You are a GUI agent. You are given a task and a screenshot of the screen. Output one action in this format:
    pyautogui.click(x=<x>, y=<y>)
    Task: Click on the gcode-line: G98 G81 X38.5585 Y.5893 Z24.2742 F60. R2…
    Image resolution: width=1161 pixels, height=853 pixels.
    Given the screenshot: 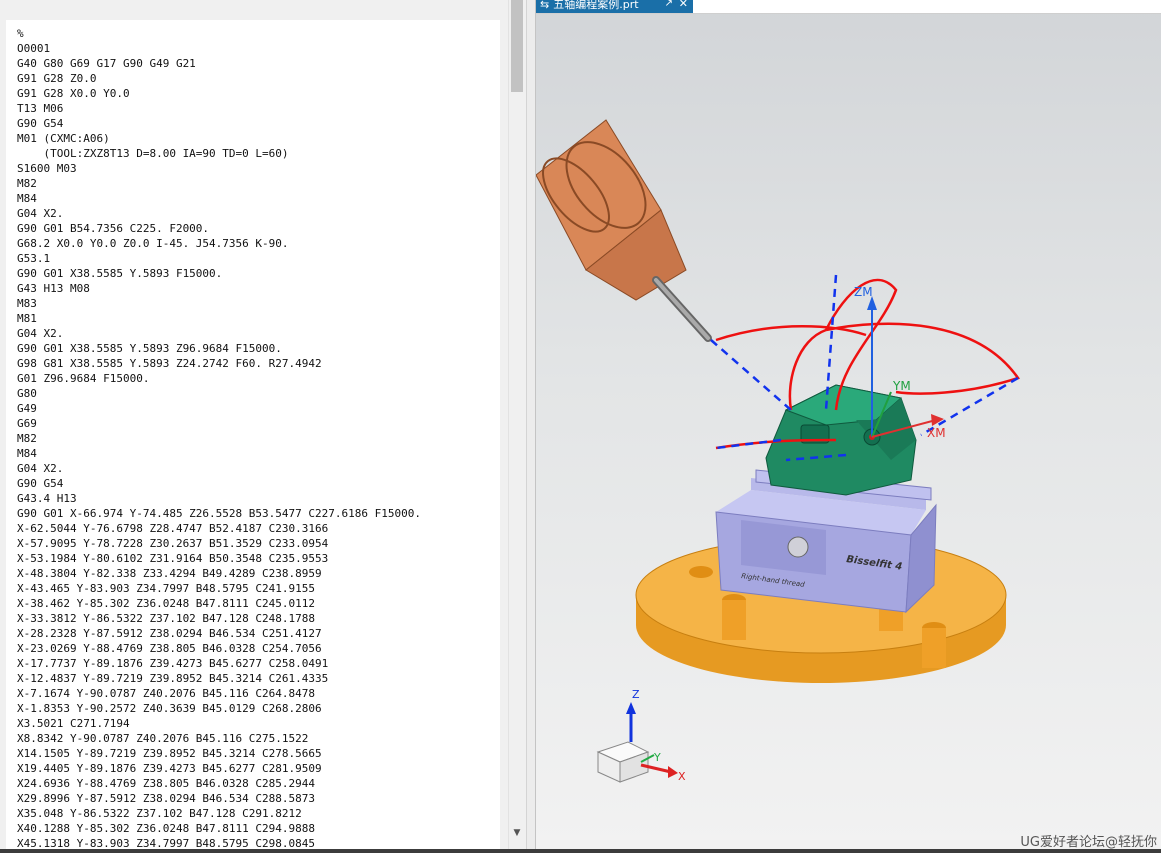 What is the action you would take?
    pyautogui.click(x=169, y=363)
    